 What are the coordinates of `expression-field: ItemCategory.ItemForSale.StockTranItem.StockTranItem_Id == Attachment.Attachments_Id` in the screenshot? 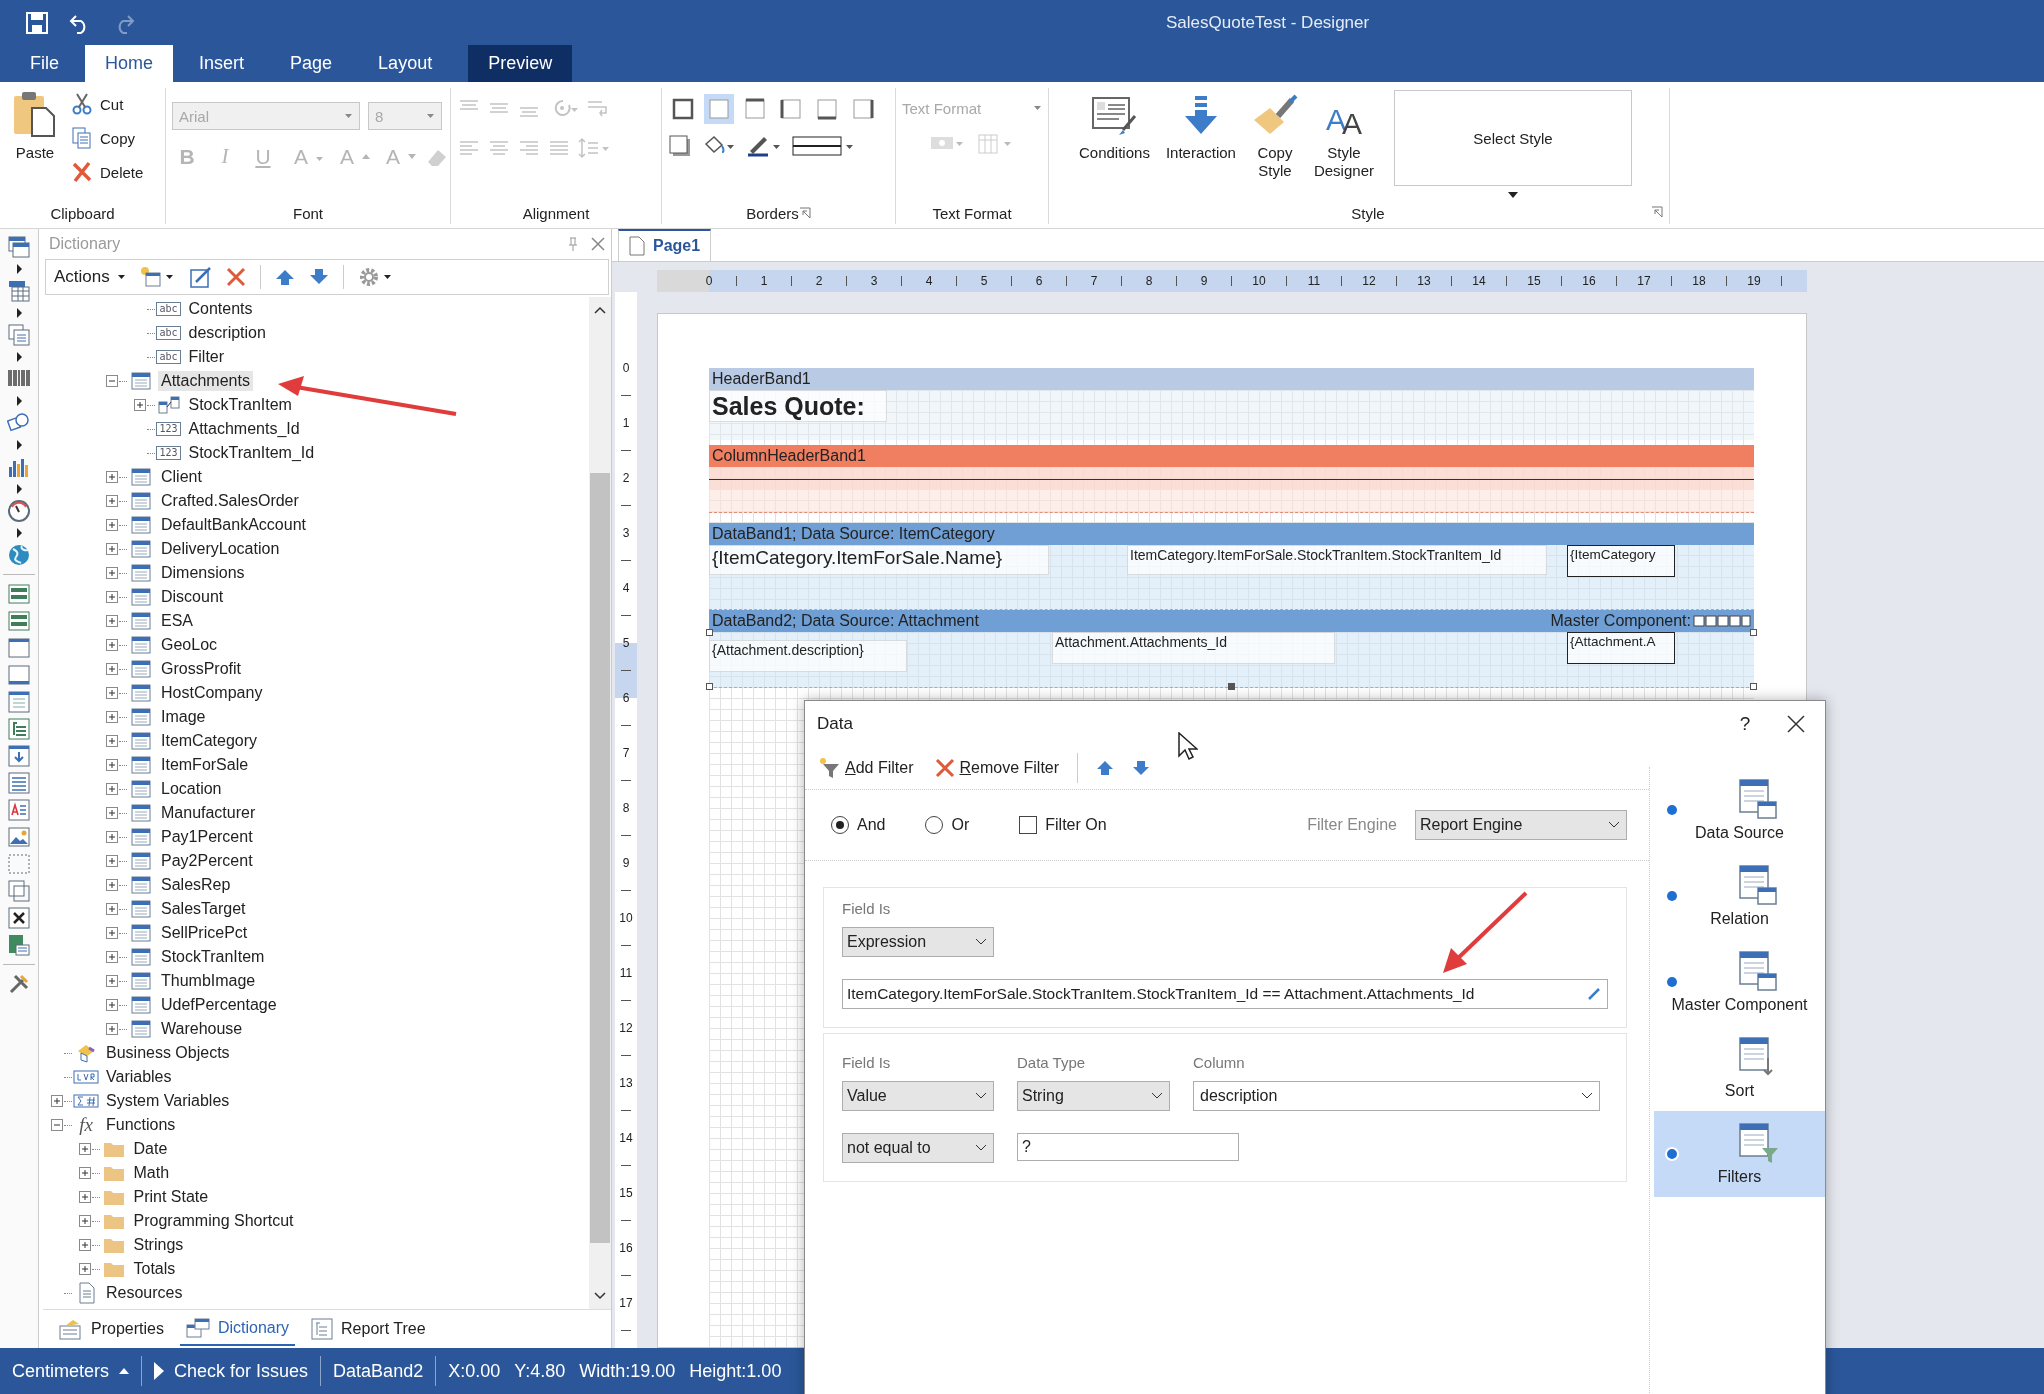 It's located at (1225, 994).